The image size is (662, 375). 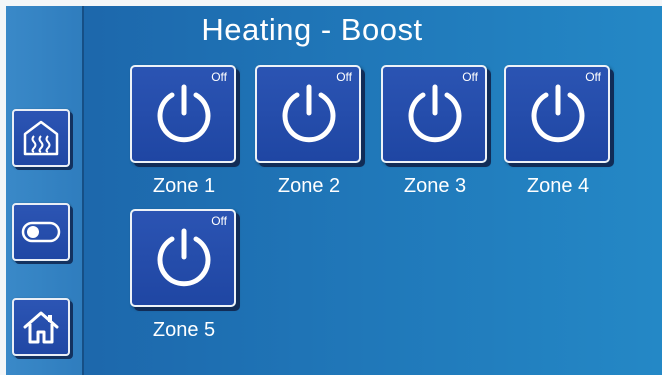 What do you see at coordinates (184, 186) in the screenshot?
I see `zone-label: Zone 1` at bounding box center [184, 186].